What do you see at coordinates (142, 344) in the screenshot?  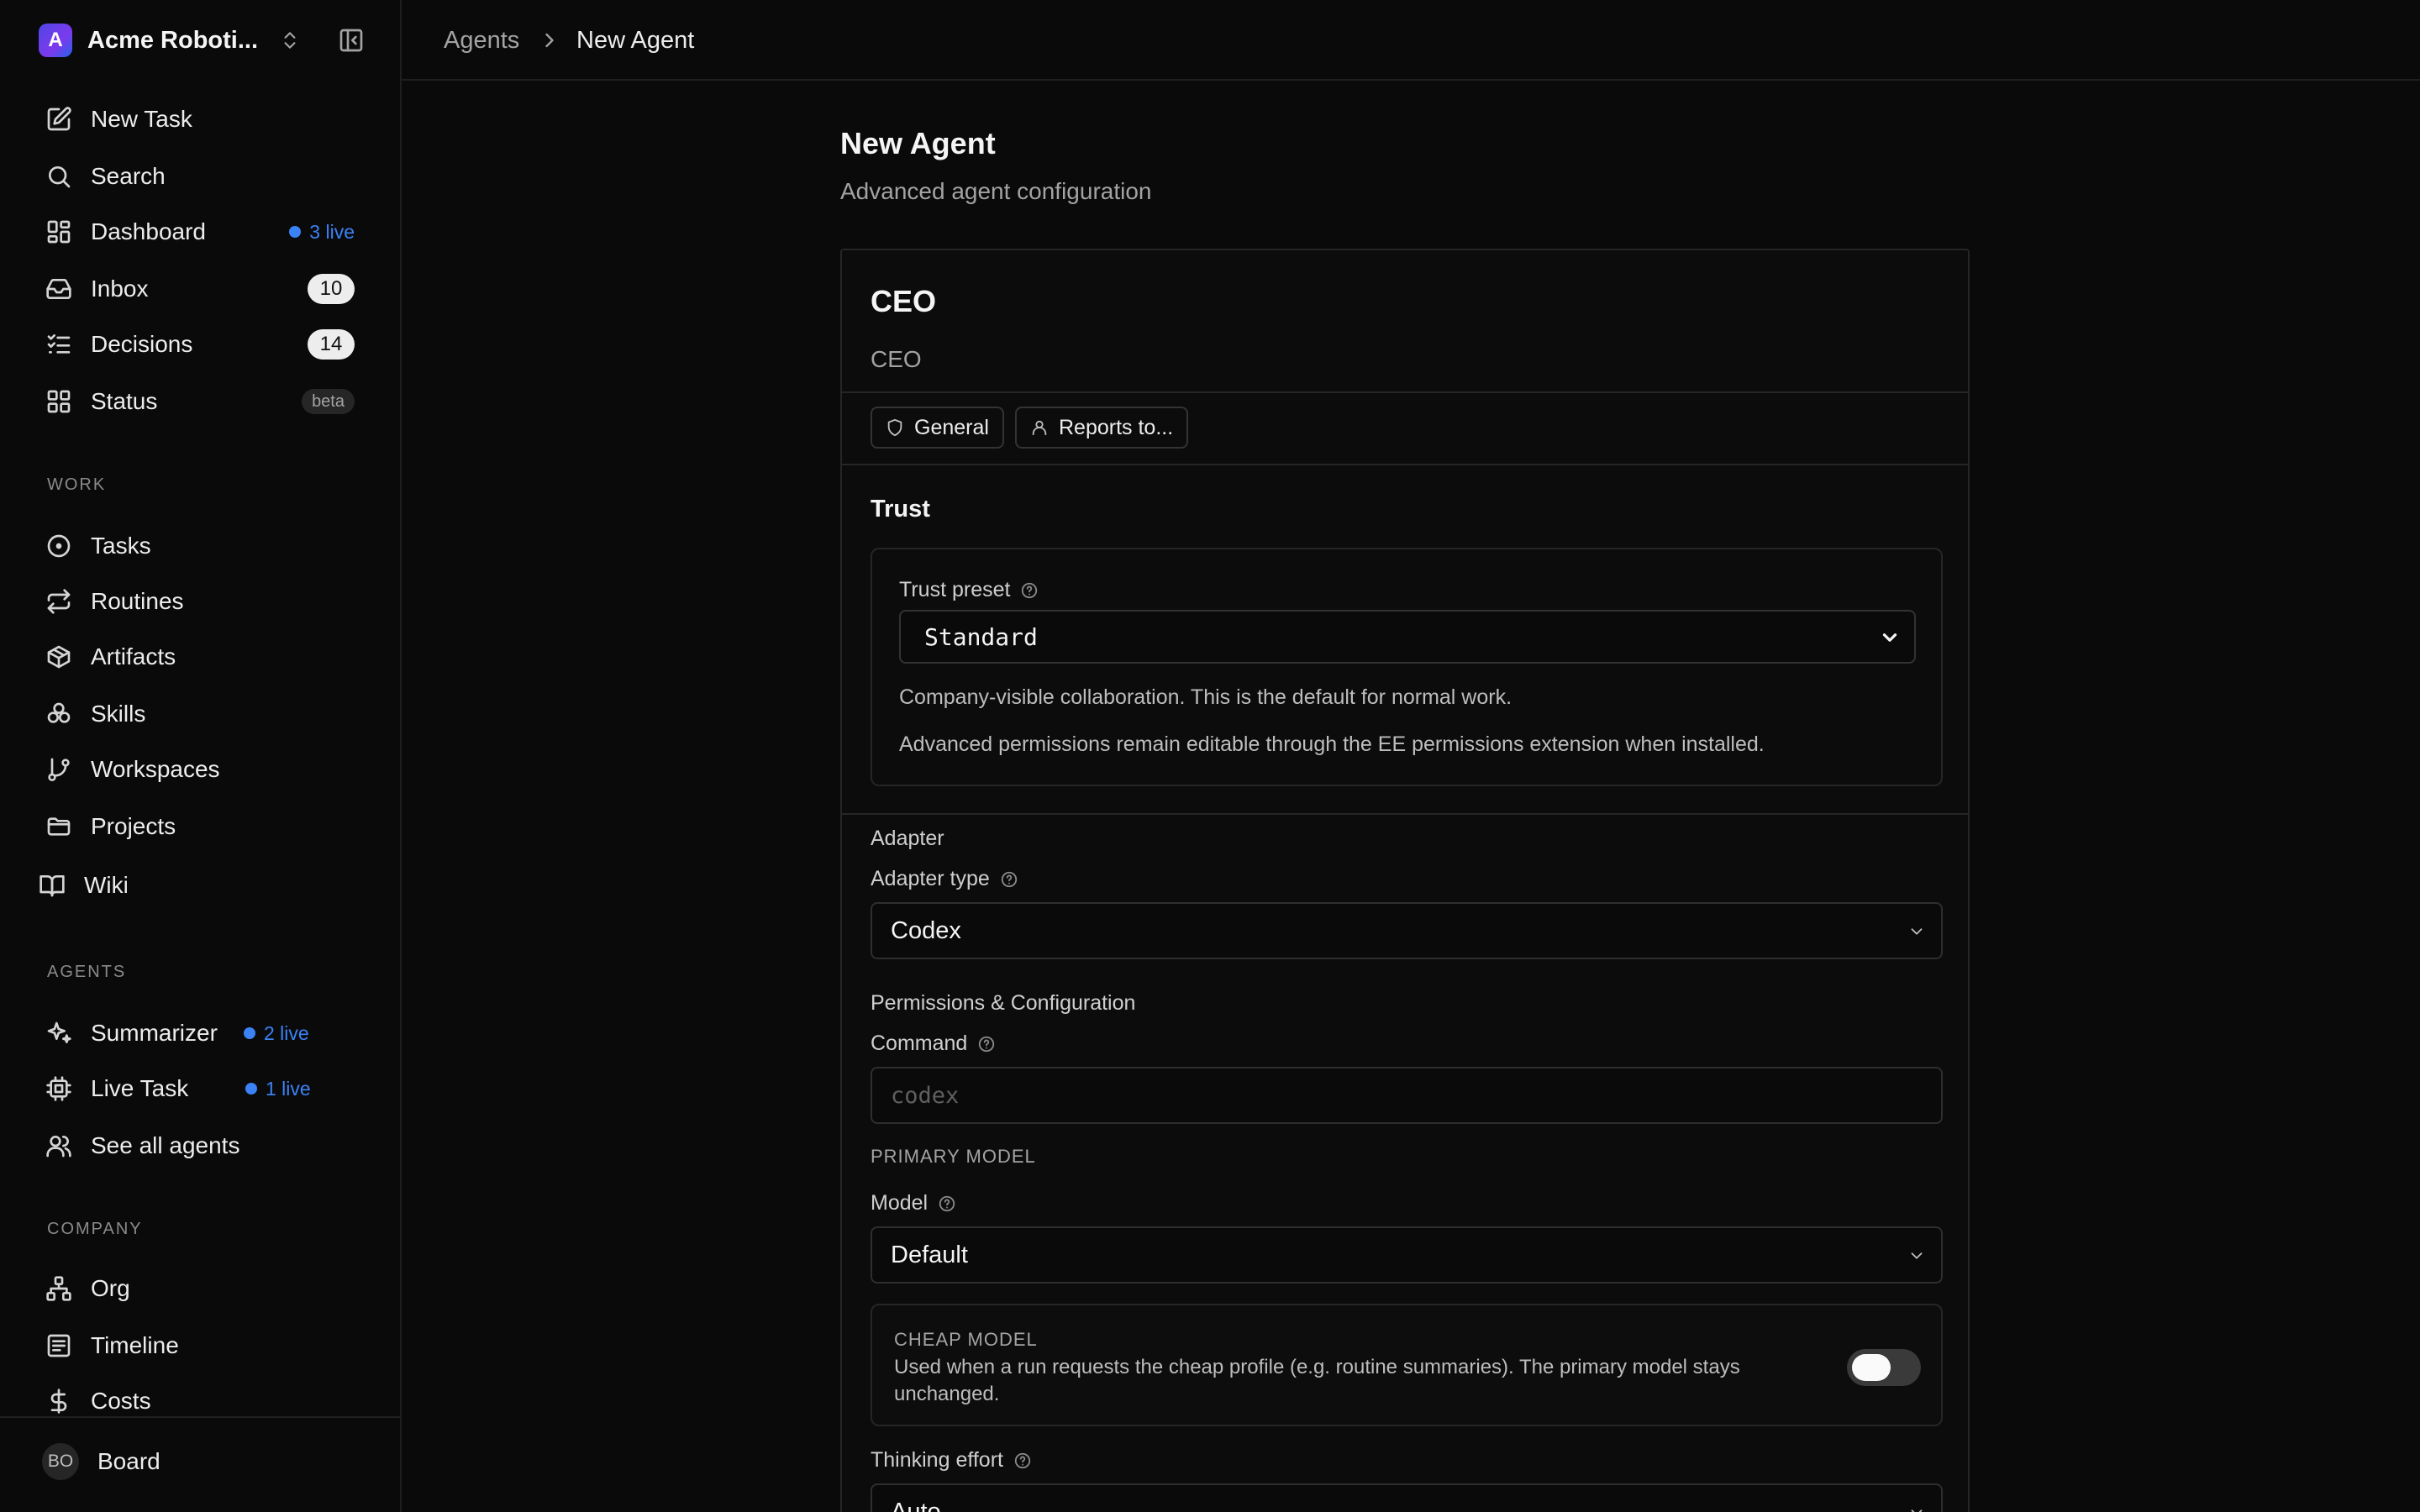 I see `nav-label: Decisions` at bounding box center [142, 344].